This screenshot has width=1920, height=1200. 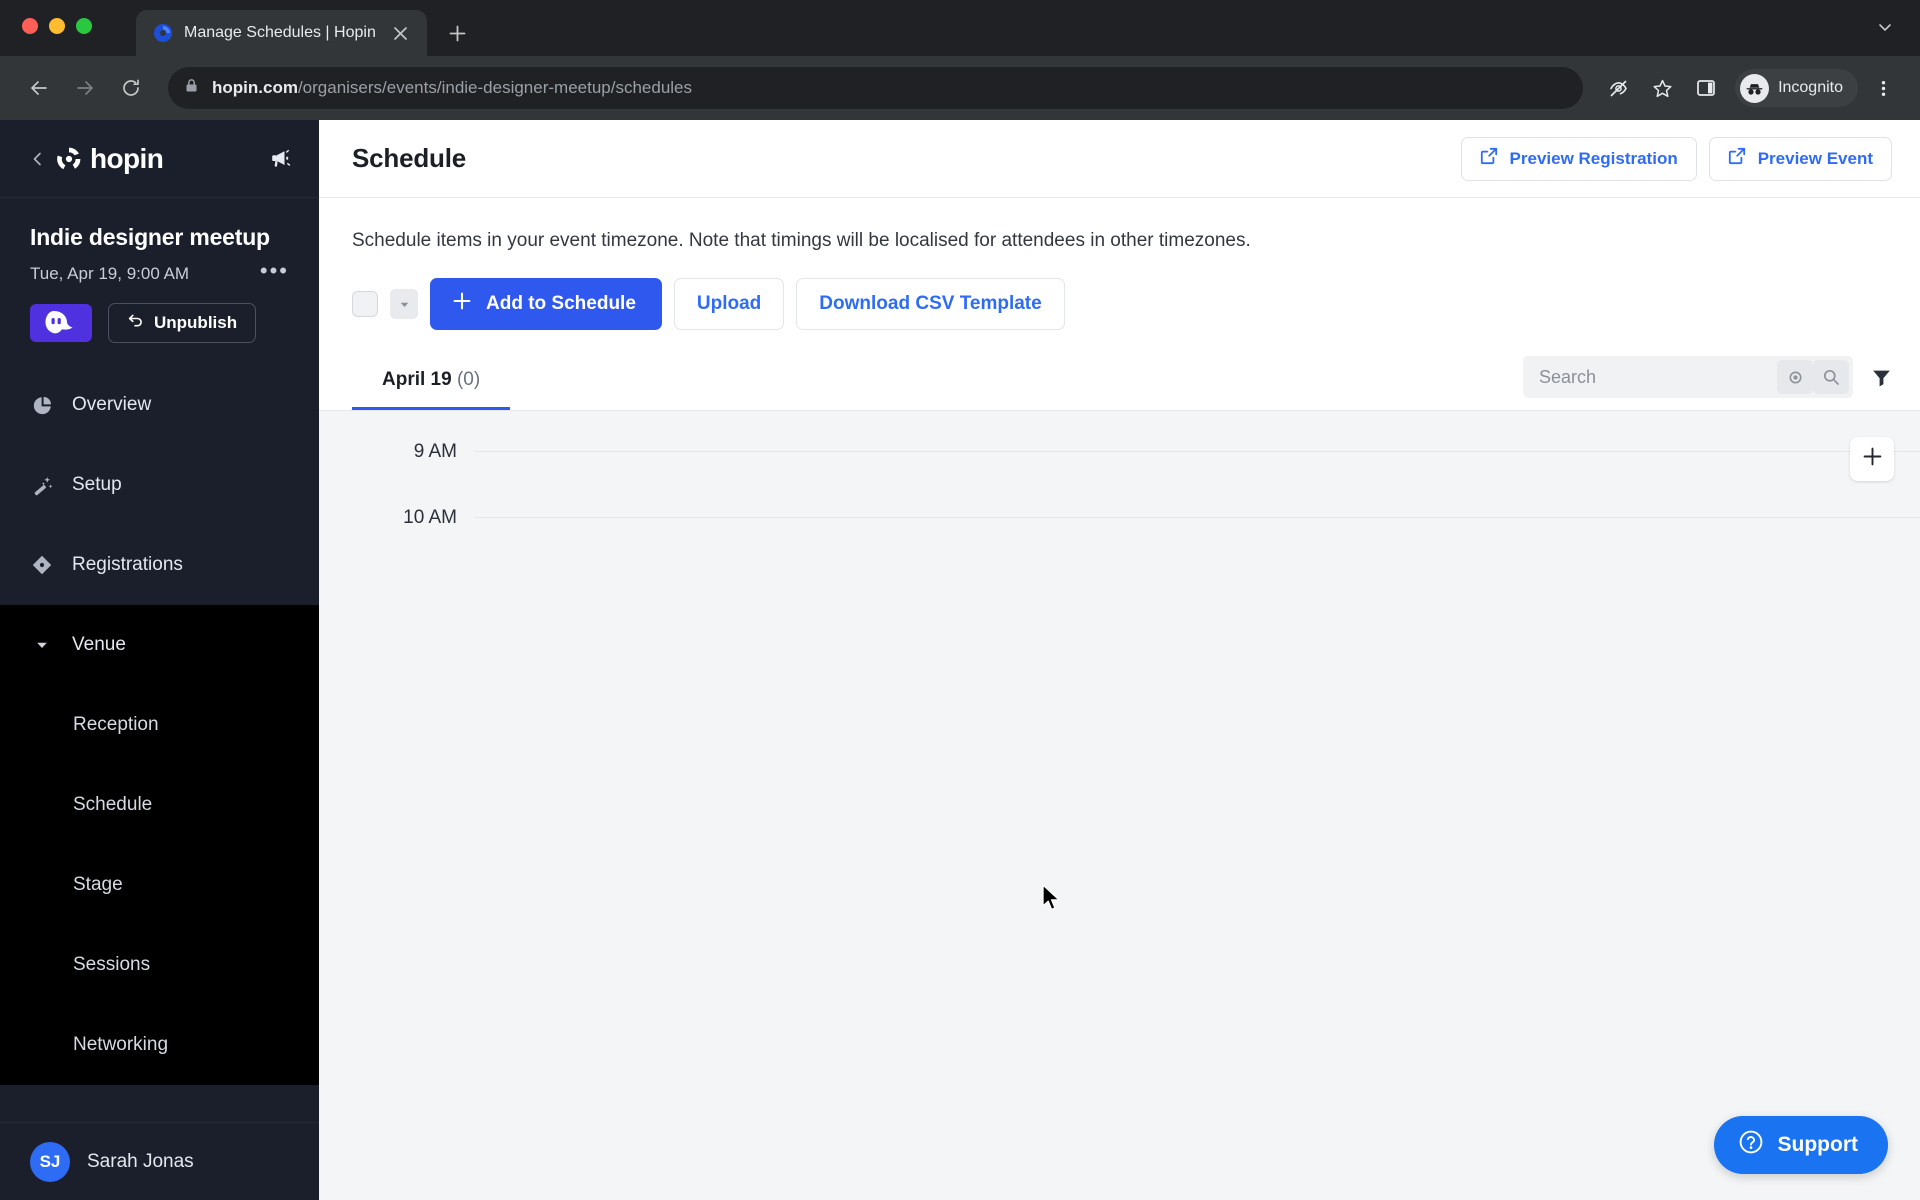 I want to click on clear-circle-icon, so click(x=1795, y=377).